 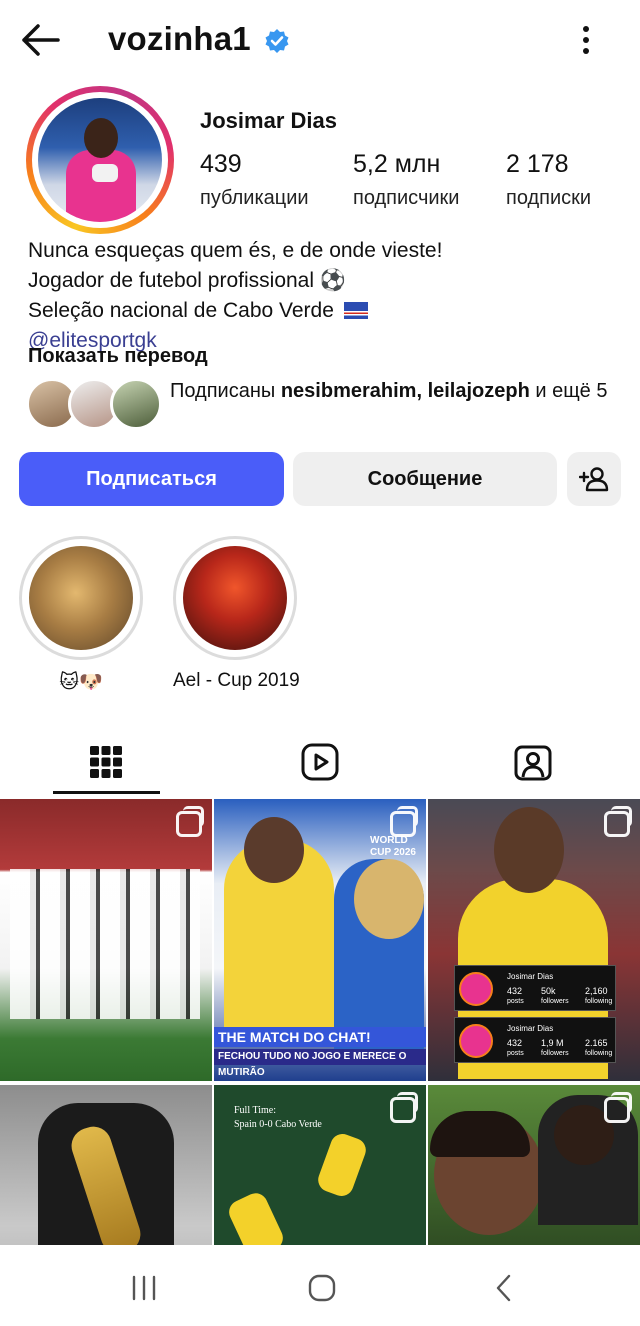 I want to click on stat-followers-value: 5,2 млн, so click(x=397, y=164).